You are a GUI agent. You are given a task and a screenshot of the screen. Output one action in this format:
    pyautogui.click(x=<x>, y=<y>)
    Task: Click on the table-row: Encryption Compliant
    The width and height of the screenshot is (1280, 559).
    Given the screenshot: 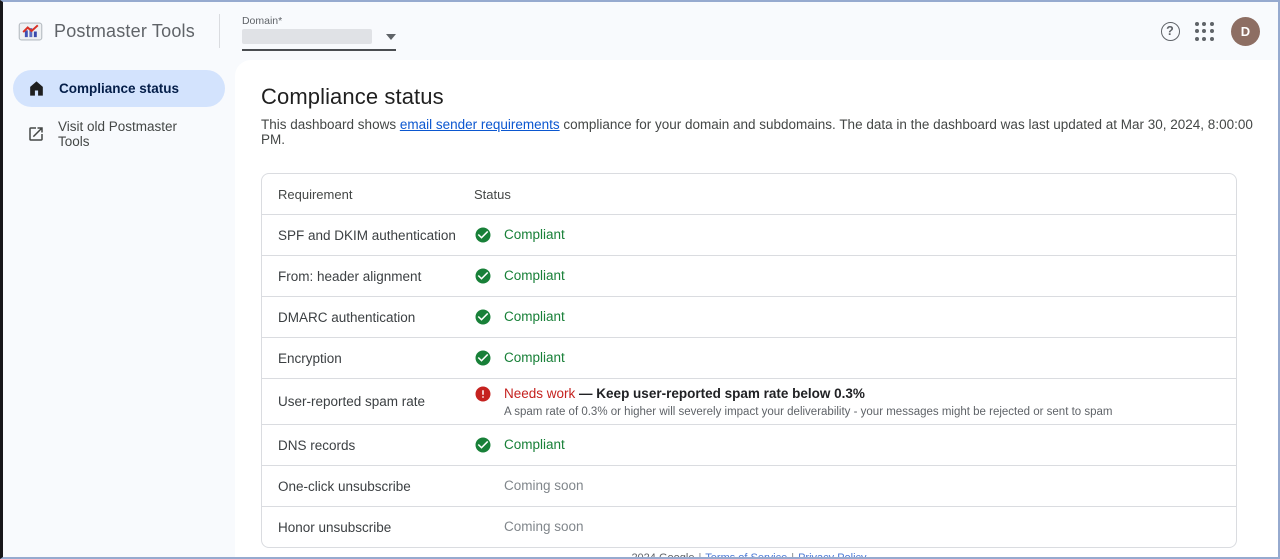 What is the action you would take?
    pyautogui.click(x=749, y=357)
    